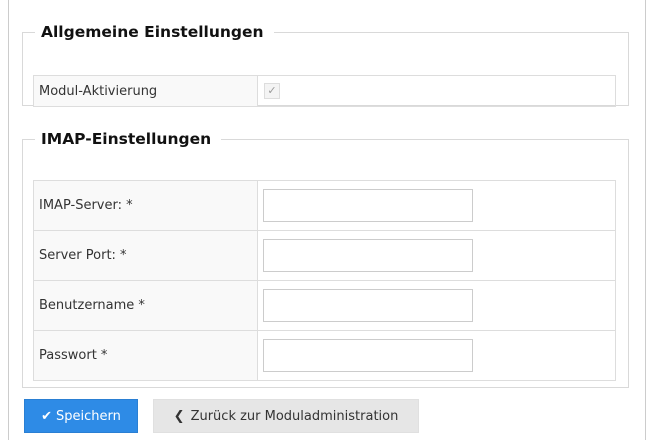 The height and width of the screenshot is (440, 647). I want to click on imap-server-cell, so click(436, 205).